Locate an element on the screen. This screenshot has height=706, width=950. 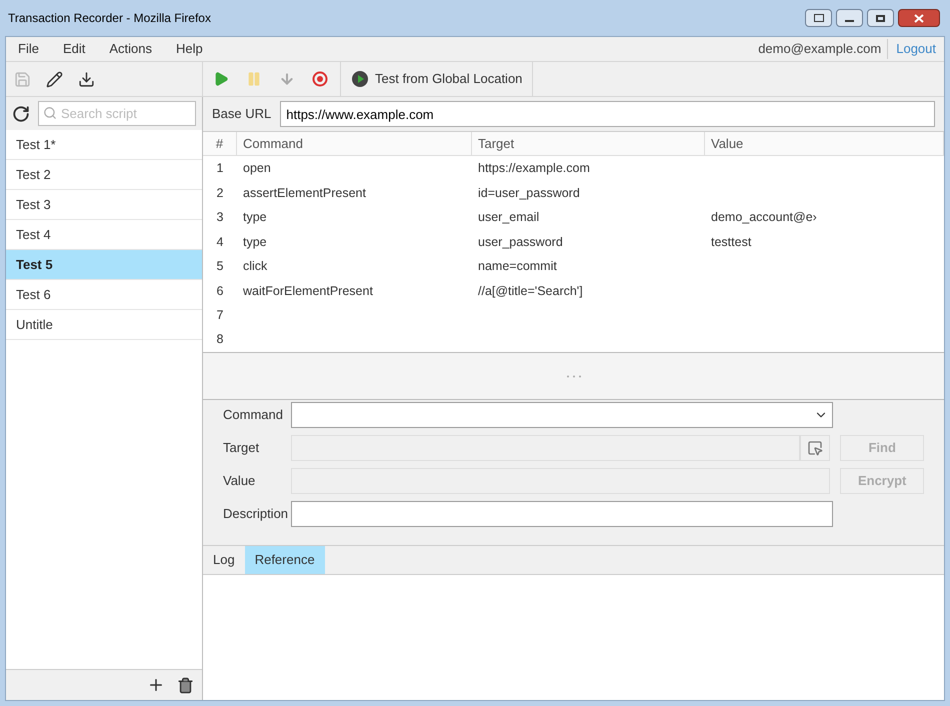
command-select is located at coordinates (562, 415).